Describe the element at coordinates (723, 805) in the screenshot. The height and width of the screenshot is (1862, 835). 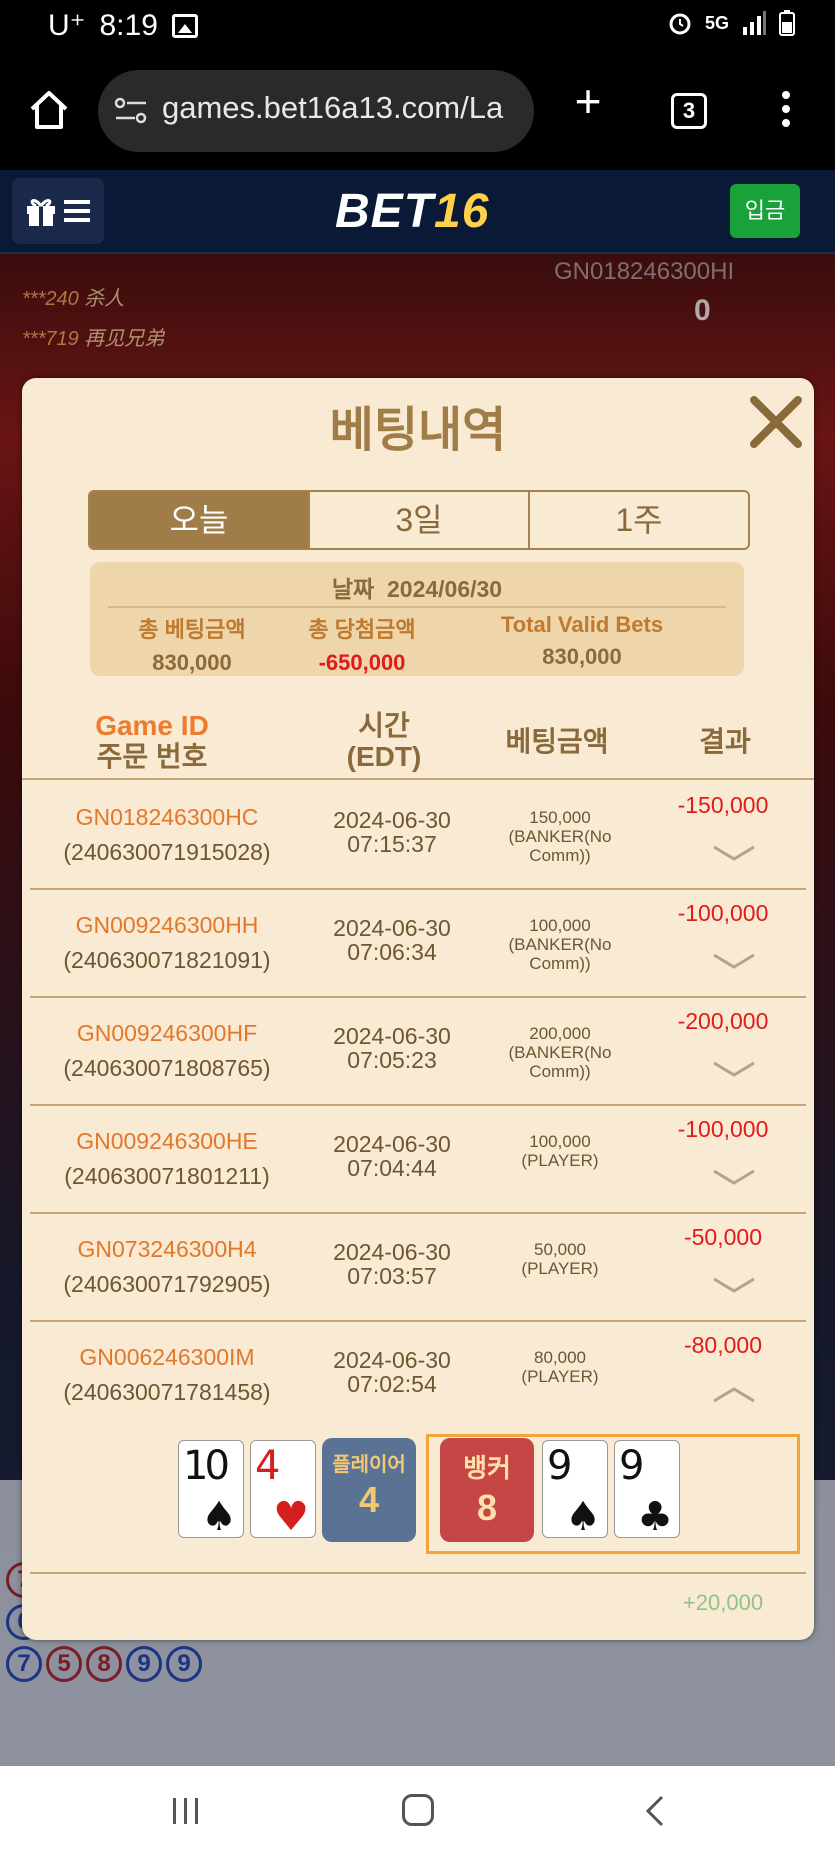
I see `row-result: -150,000` at that location.